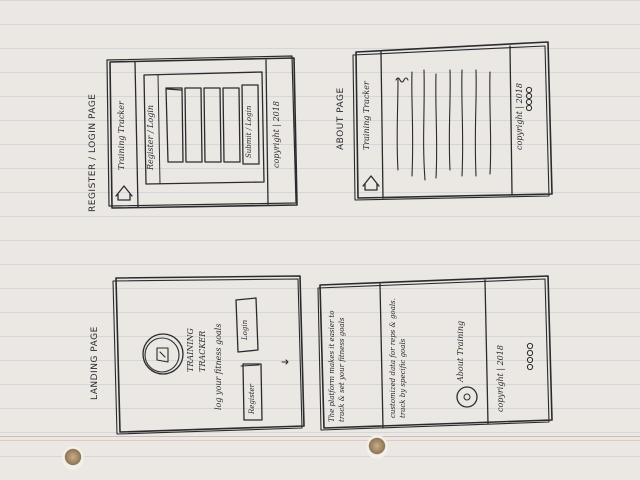  Describe the element at coordinates (121, 135) in the screenshot. I see `register-app-name: Training Tracker` at that location.